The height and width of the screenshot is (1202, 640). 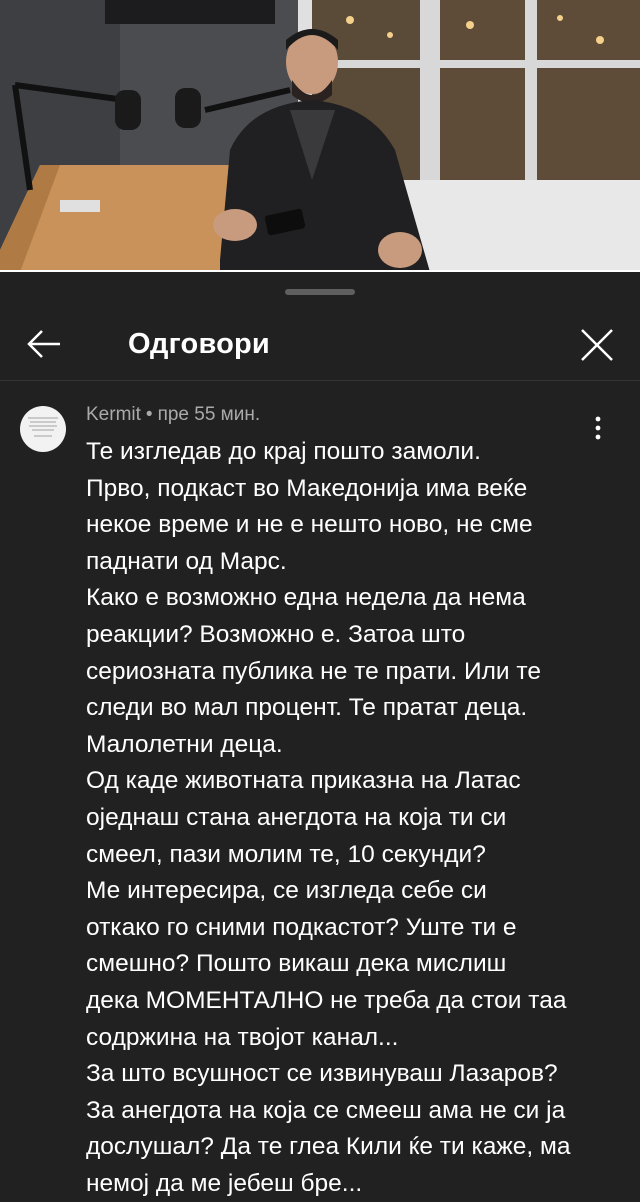 What do you see at coordinates (320, 380) in the screenshot?
I see `header-divider` at bounding box center [320, 380].